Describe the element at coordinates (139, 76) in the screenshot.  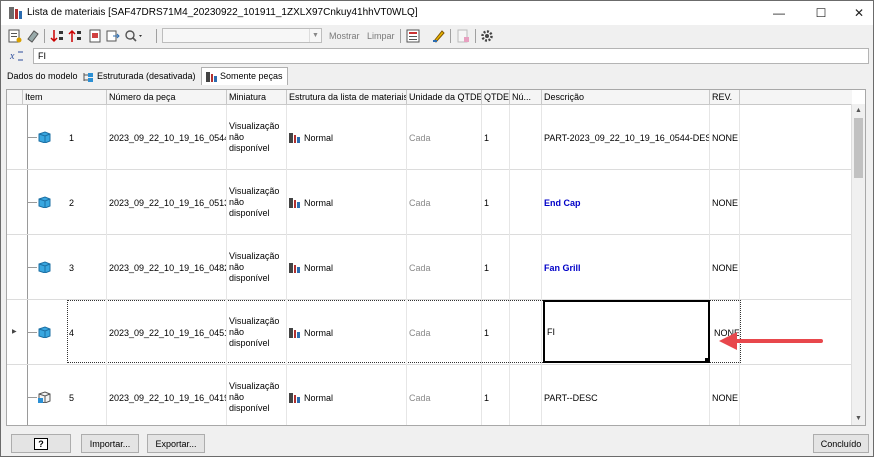
I see `tab-structured: Estruturada (desativada)` at that location.